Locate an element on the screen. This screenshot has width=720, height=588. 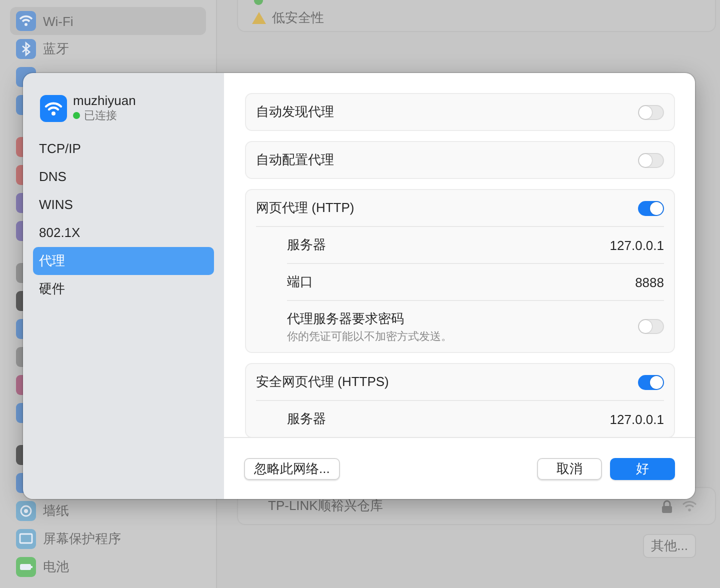
wifi-signal-icon is located at coordinates (689, 506).